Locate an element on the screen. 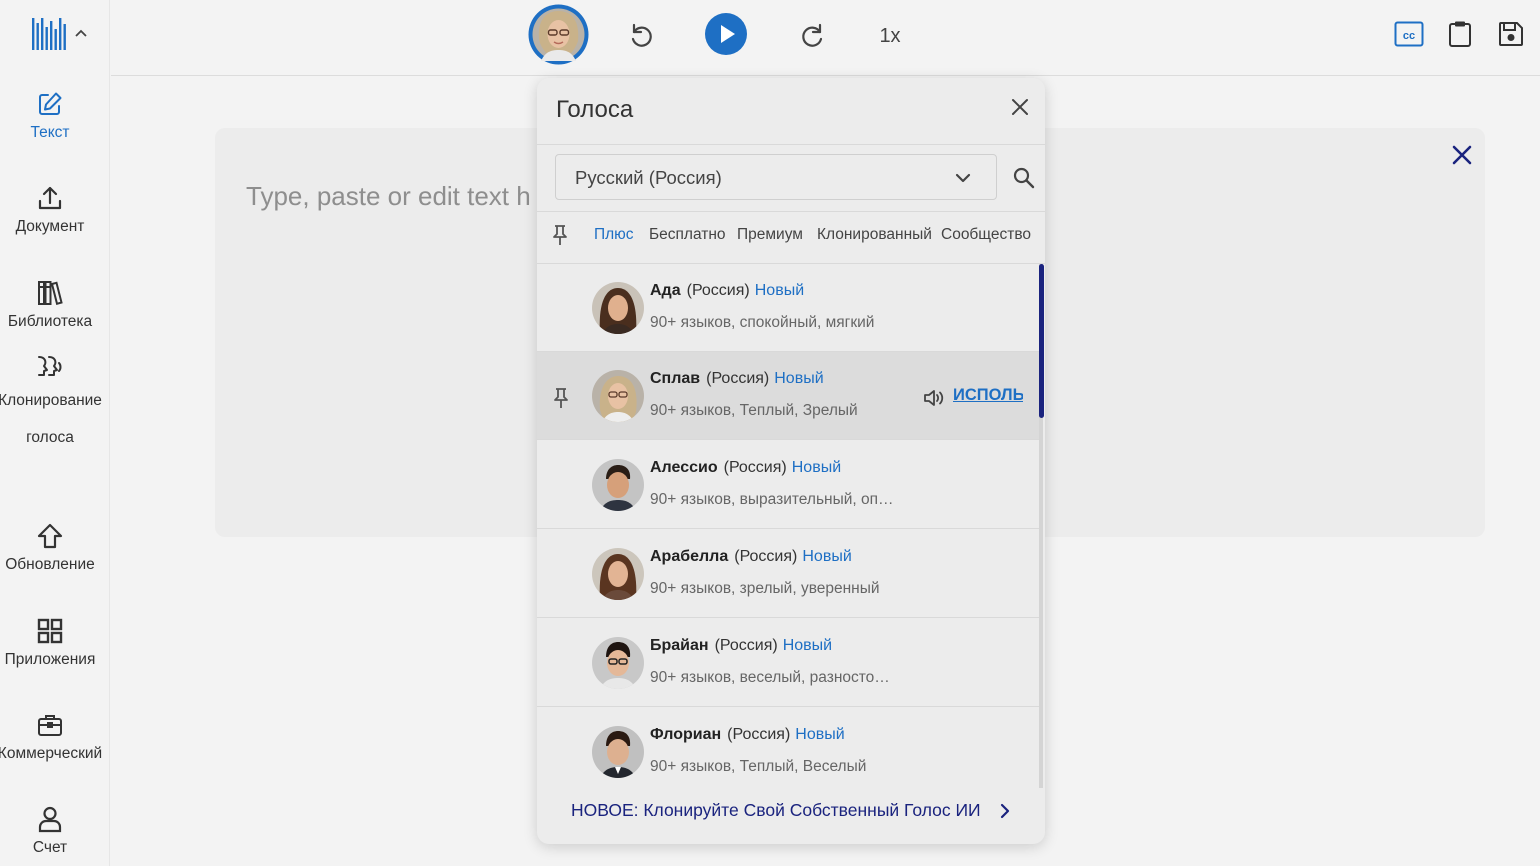  library-icon is located at coordinates (50, 293).